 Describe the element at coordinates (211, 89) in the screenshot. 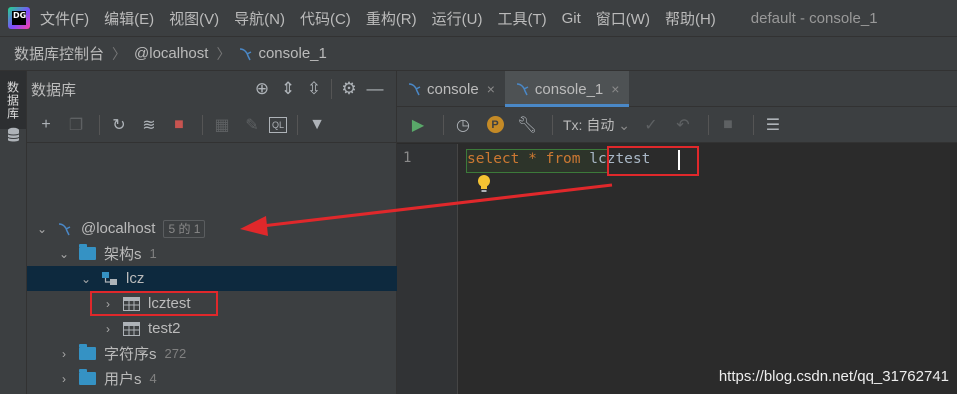

I see `panel-header: 数据库 ⊕ ⇕ ⇳ ⚙ —` at that location.